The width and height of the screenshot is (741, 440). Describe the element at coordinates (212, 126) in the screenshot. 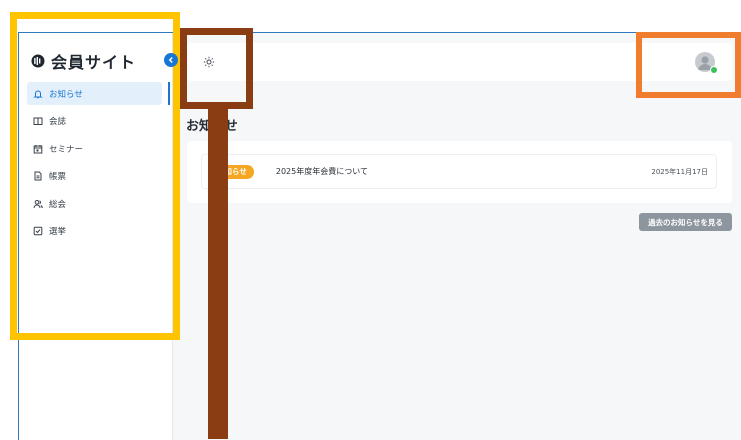

I see `page-title: お知らせ` at that location.